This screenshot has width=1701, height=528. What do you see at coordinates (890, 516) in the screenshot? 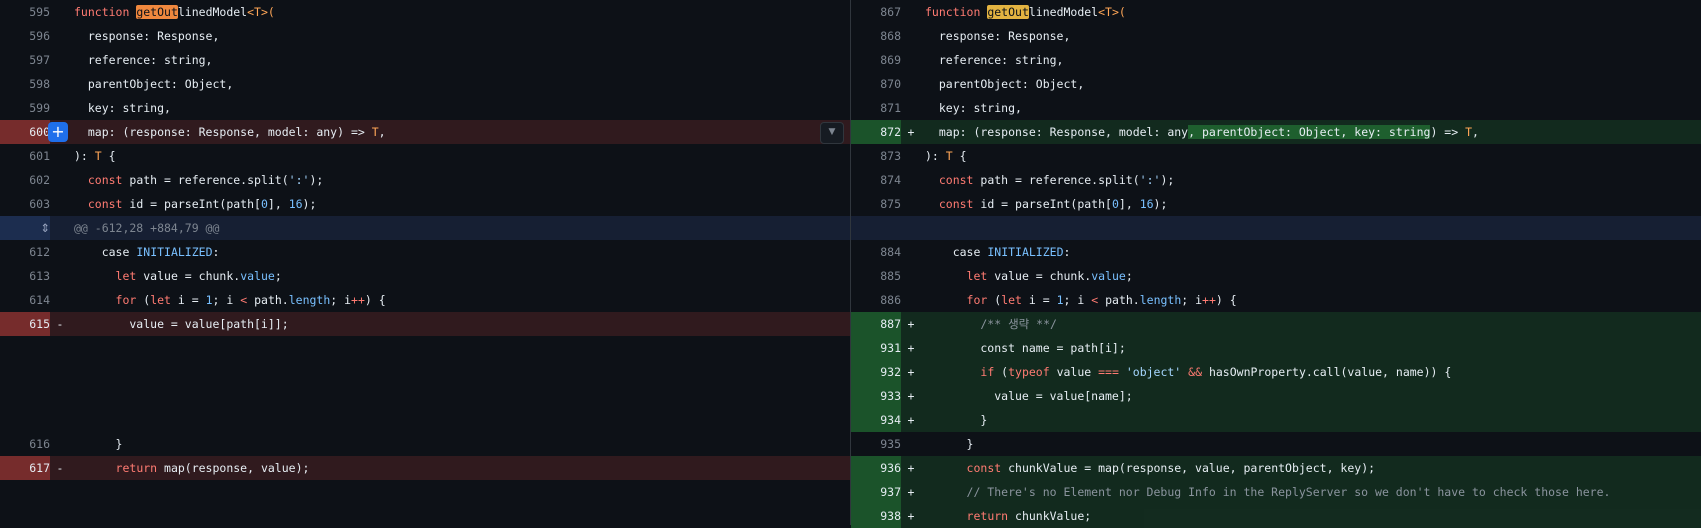
I see `line-number: 938` at bounding box center [890, 516].